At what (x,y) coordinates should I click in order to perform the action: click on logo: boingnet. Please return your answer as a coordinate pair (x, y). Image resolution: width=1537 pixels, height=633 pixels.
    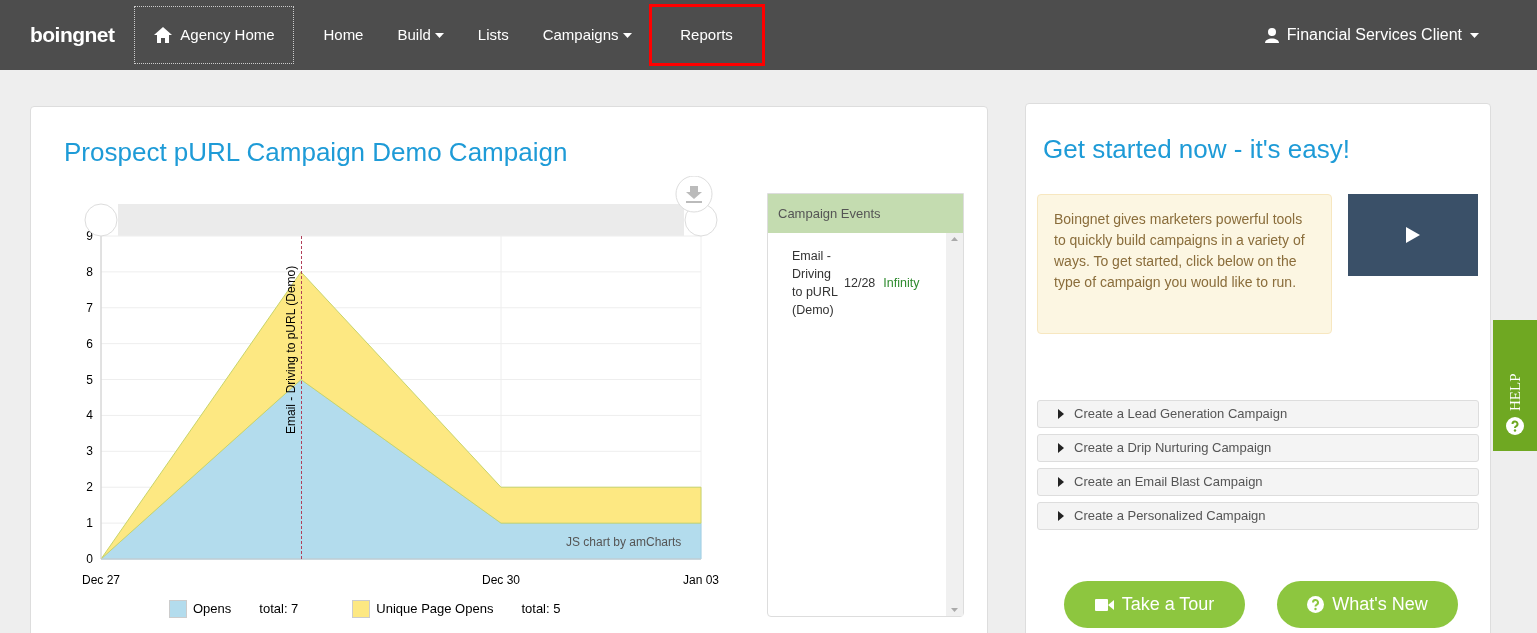
    Looking at the image, I should click on (72, 35).